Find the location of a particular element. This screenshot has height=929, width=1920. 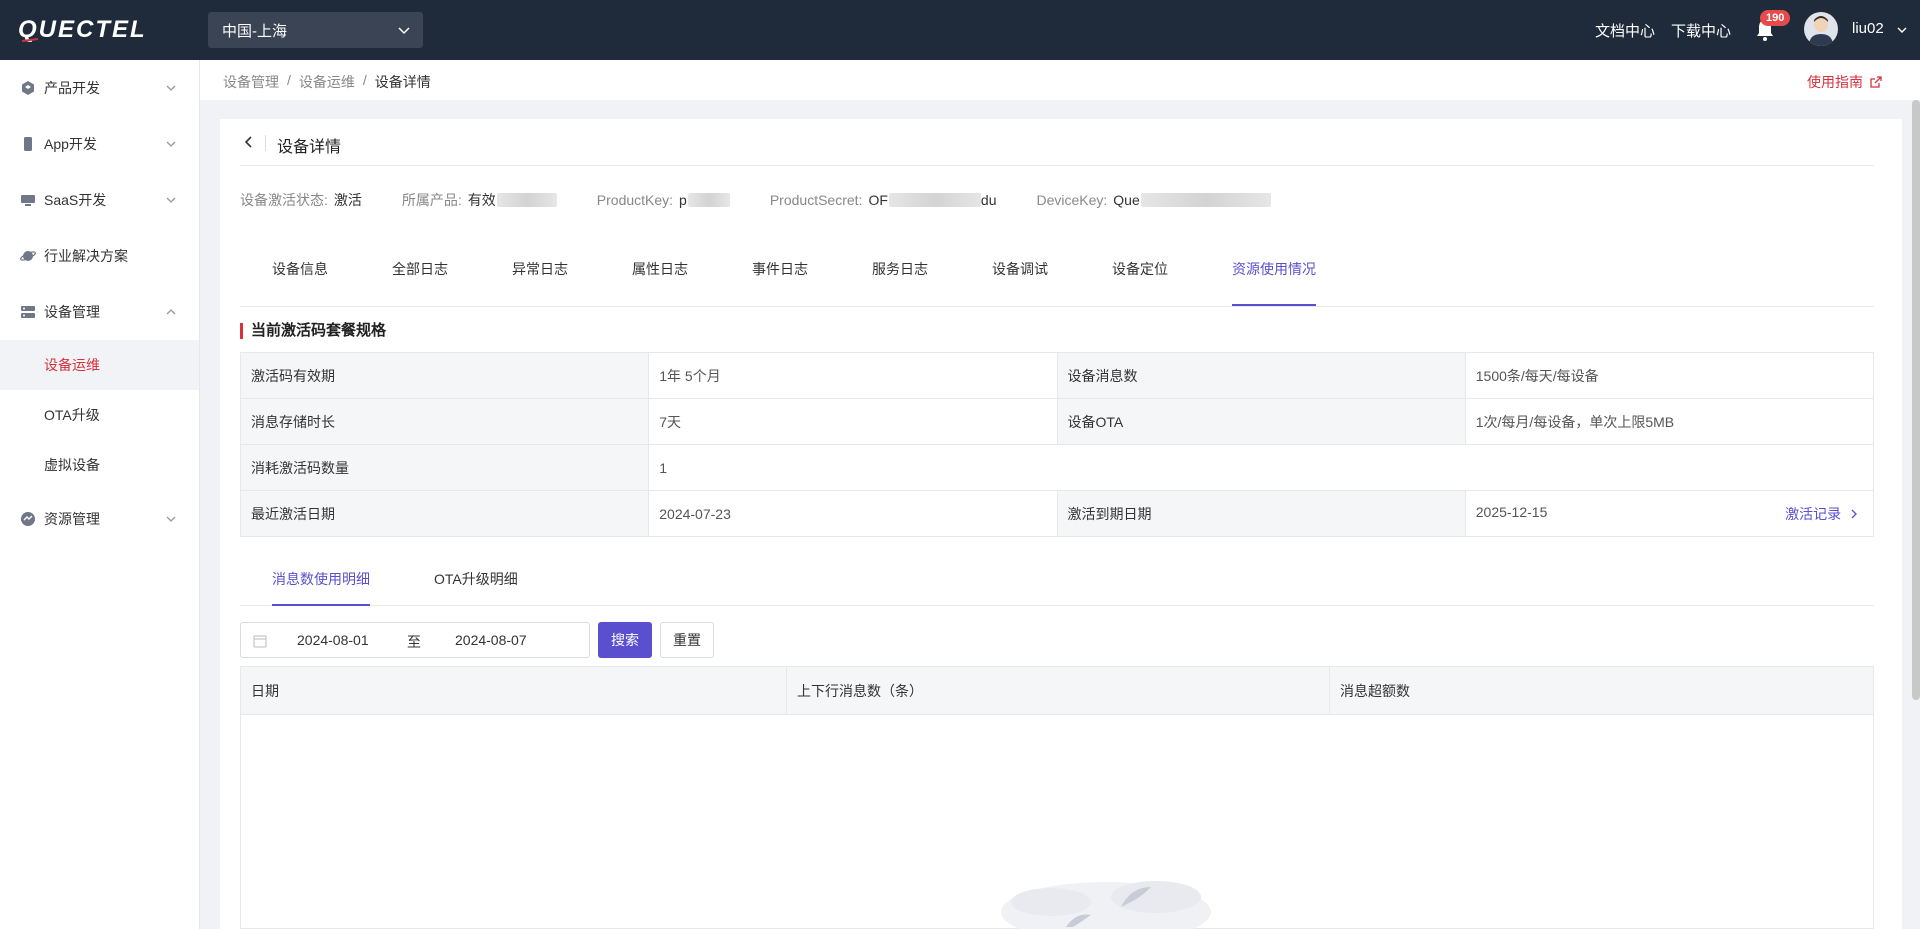

usage-guide-label: 使用指南 is located at coordinates (1835, 82).